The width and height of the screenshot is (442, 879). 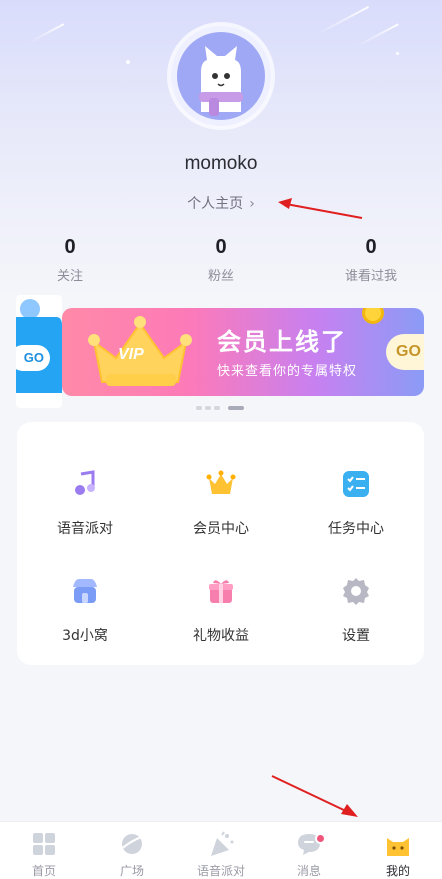 I want to click on crown-badge-icon, so click(x=140, y=351).